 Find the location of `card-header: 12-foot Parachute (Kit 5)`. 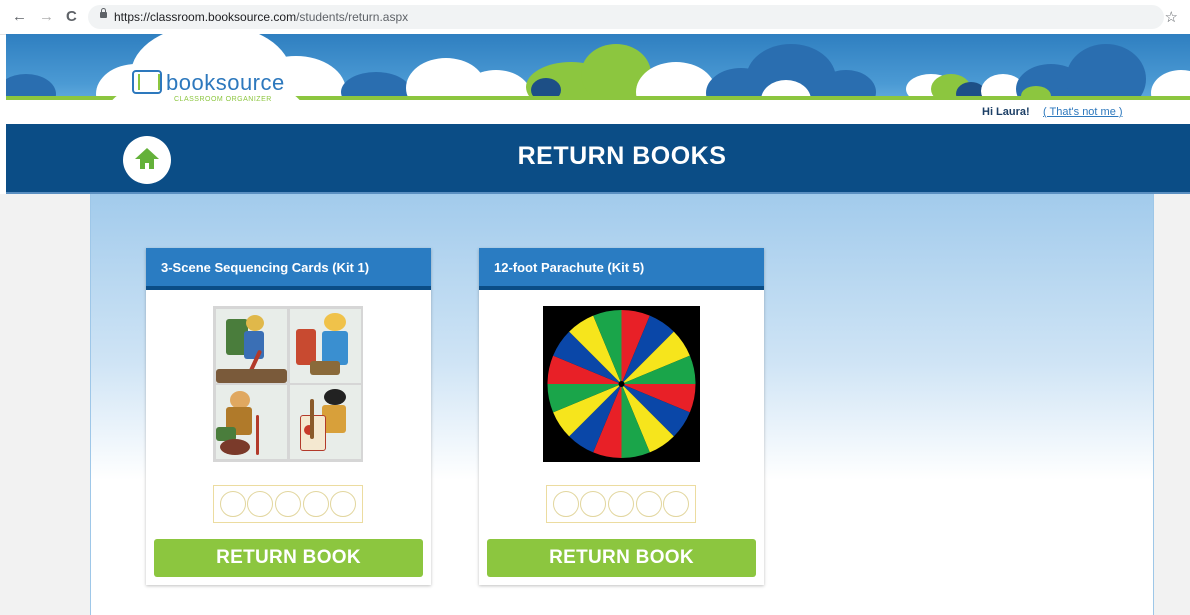

card-header: 12-foot Parachute (Kit 5) is located at coordinates (621, 269).